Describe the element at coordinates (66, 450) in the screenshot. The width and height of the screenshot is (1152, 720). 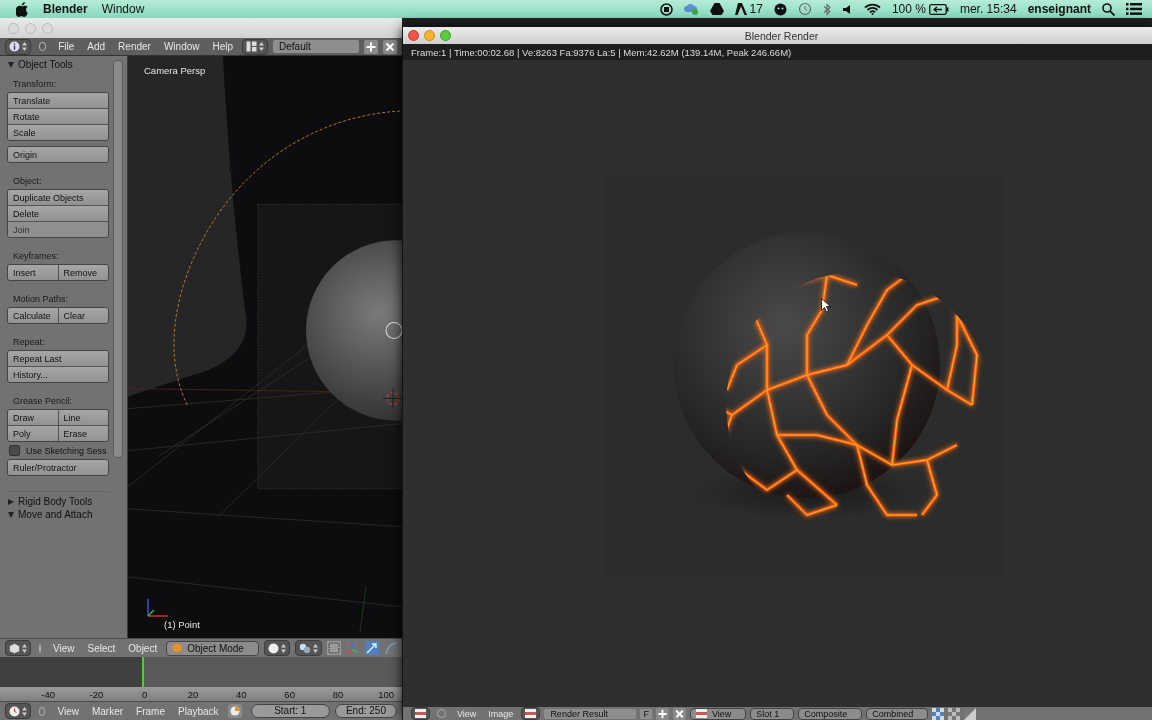
I see `checkbox-label: Use Sketching Sess` at that location.